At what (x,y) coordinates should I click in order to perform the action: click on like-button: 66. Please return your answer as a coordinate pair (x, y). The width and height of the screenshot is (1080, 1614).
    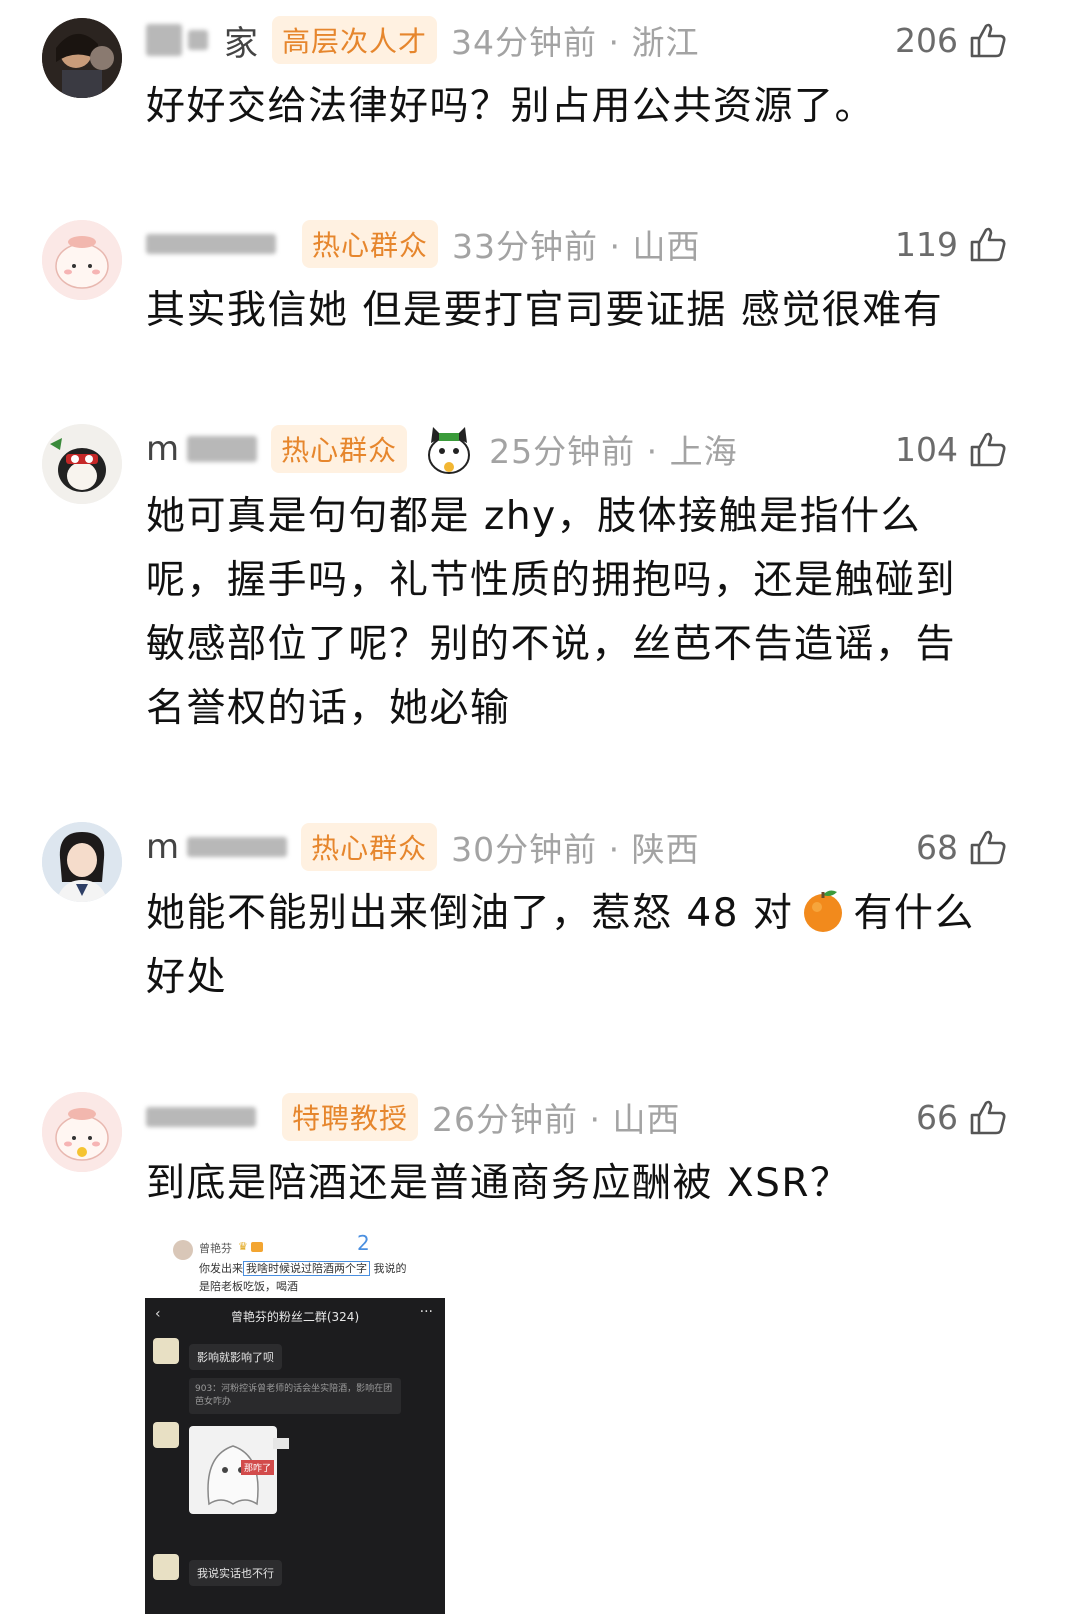
    Looking at the image, I should click on (962, 1117).